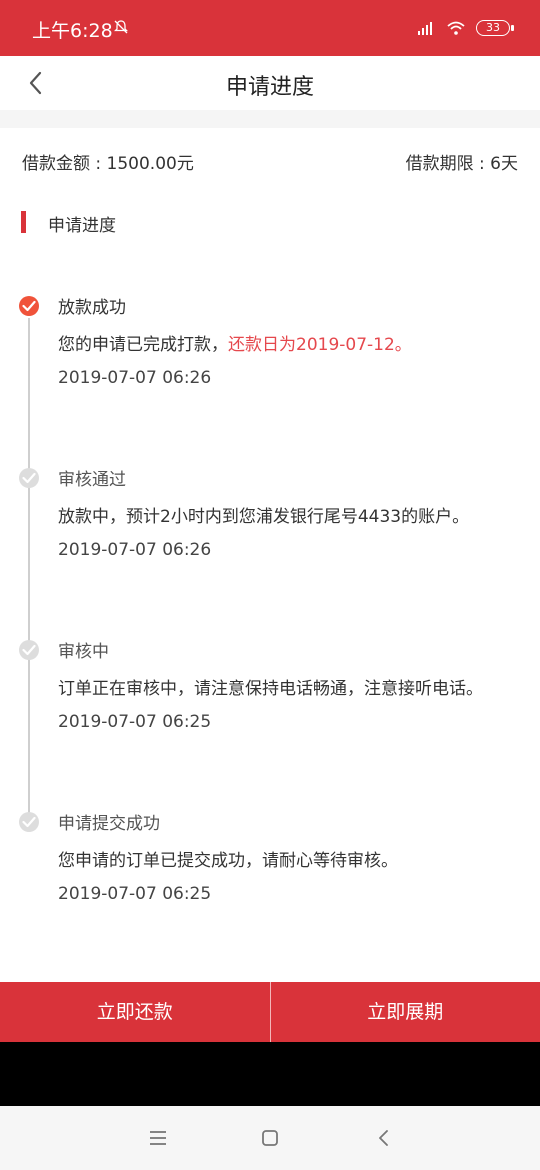 This screenshot has width=540, height=1170. What do you see at coordinates (23, 222) in the screenshot?
I see `section-accent-bar` at bounding box center [23, 222].